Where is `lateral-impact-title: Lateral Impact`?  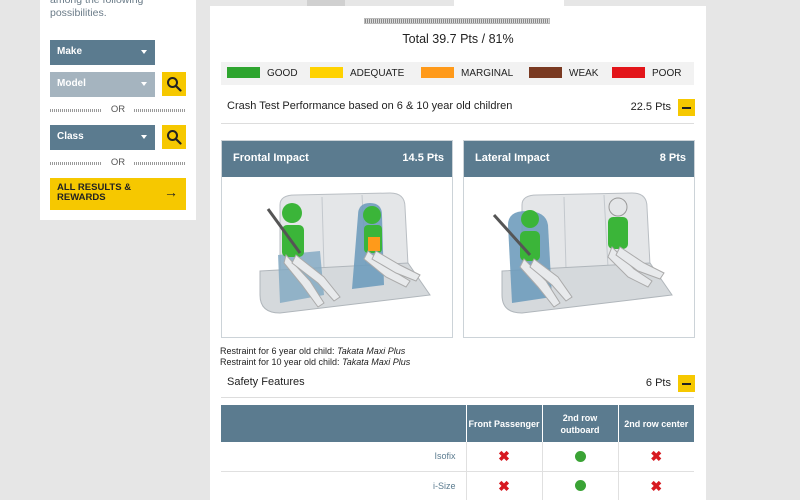 lateral-impact-title: Lateral Impact is located at coordinates (512, 158).